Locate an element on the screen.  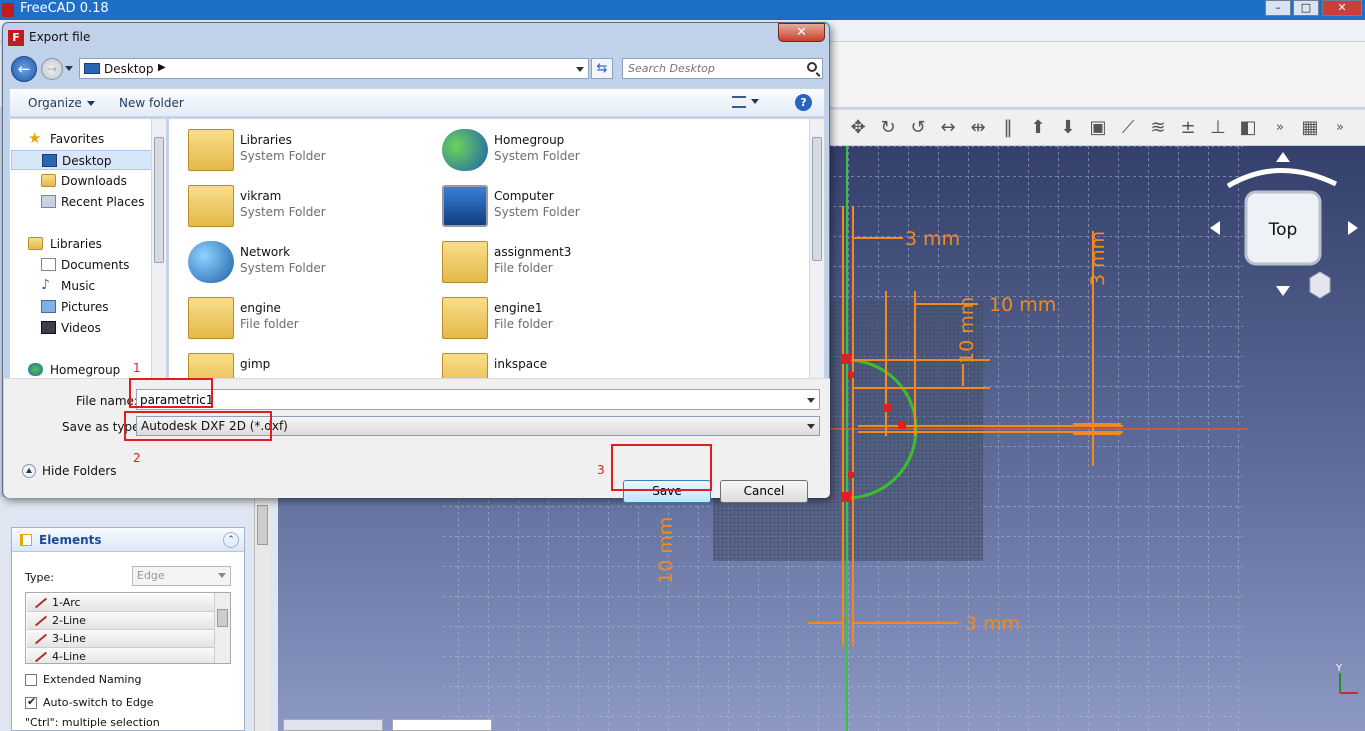
rotate-alt-icon: ↺ is located at coordinates (918, 128).